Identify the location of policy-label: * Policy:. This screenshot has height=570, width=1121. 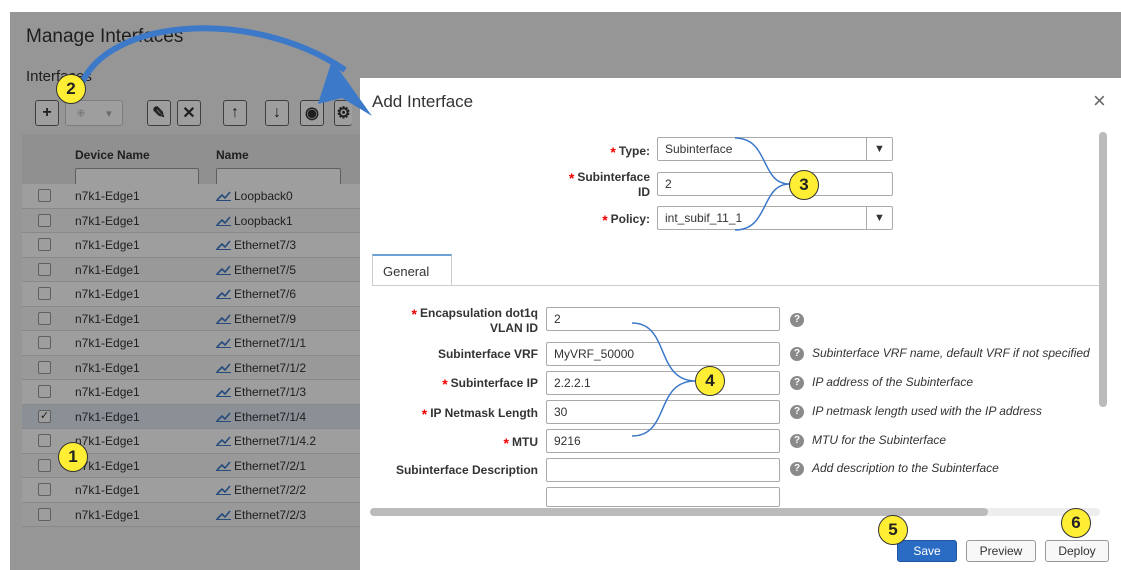
(626, 220).